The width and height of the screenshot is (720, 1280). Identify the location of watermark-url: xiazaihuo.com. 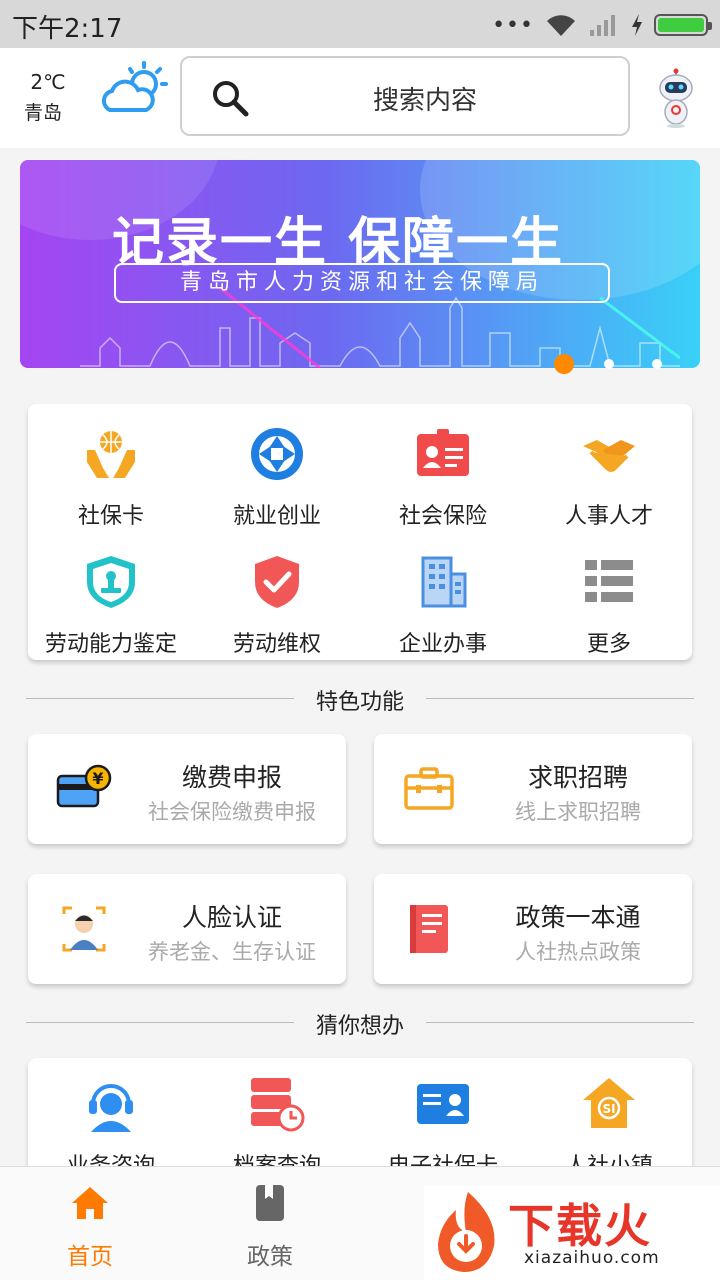
(592, 1258).